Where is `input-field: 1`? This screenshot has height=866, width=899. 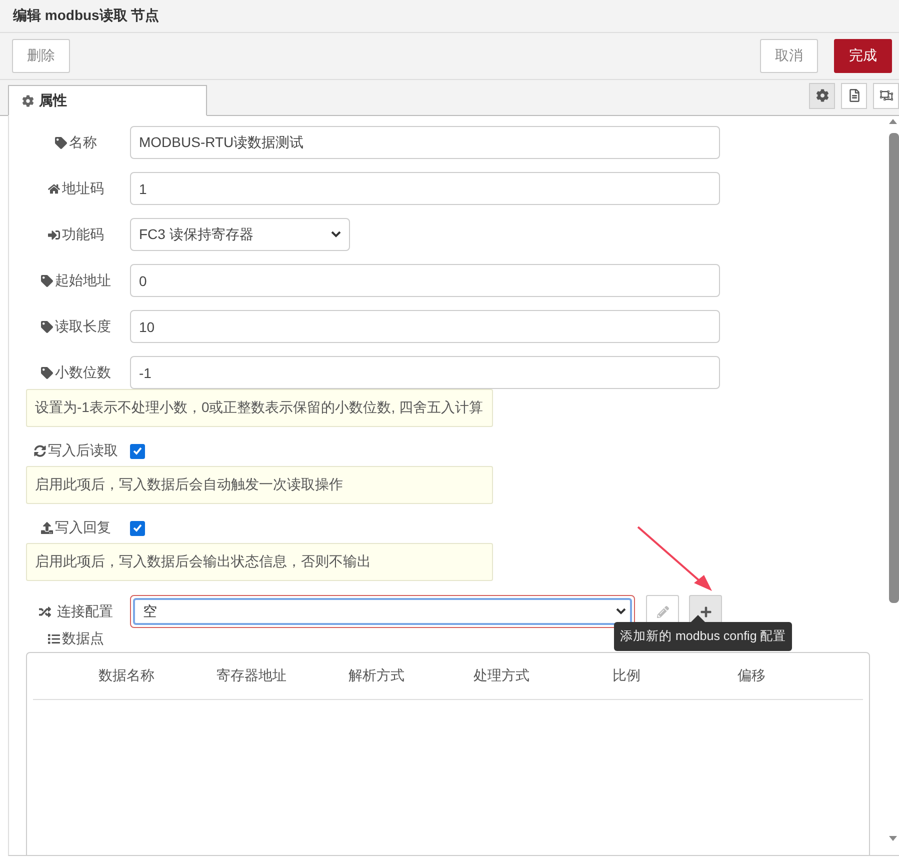 input-field: 1 is located at coordinates (425, 188).